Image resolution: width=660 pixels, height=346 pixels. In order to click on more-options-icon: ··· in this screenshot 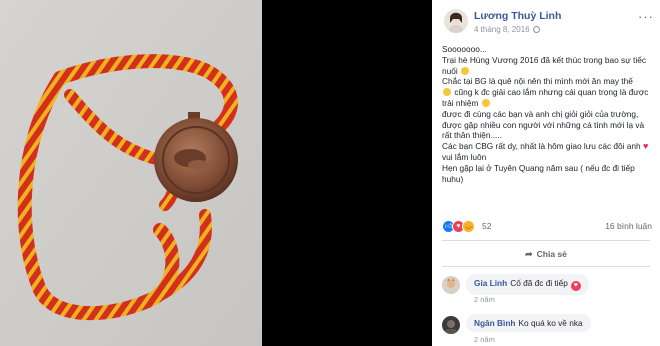, I will do `click(646, 16)`.